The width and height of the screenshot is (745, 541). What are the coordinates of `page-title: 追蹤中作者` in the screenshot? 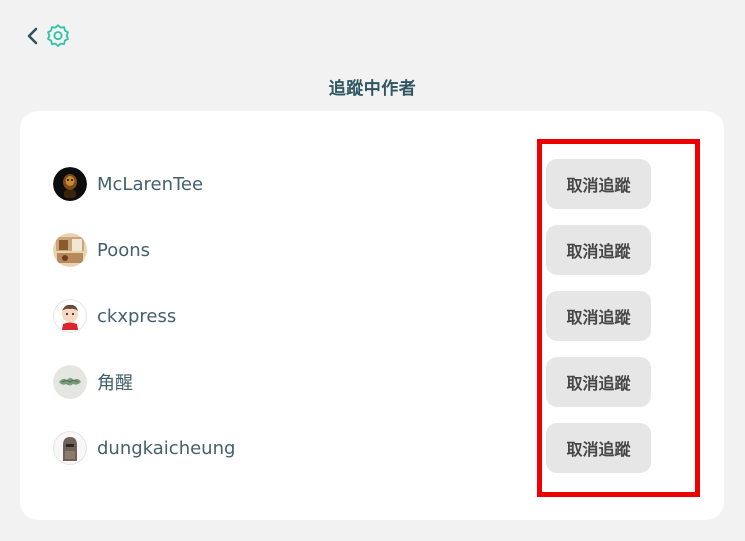 It's located at (372, 89).